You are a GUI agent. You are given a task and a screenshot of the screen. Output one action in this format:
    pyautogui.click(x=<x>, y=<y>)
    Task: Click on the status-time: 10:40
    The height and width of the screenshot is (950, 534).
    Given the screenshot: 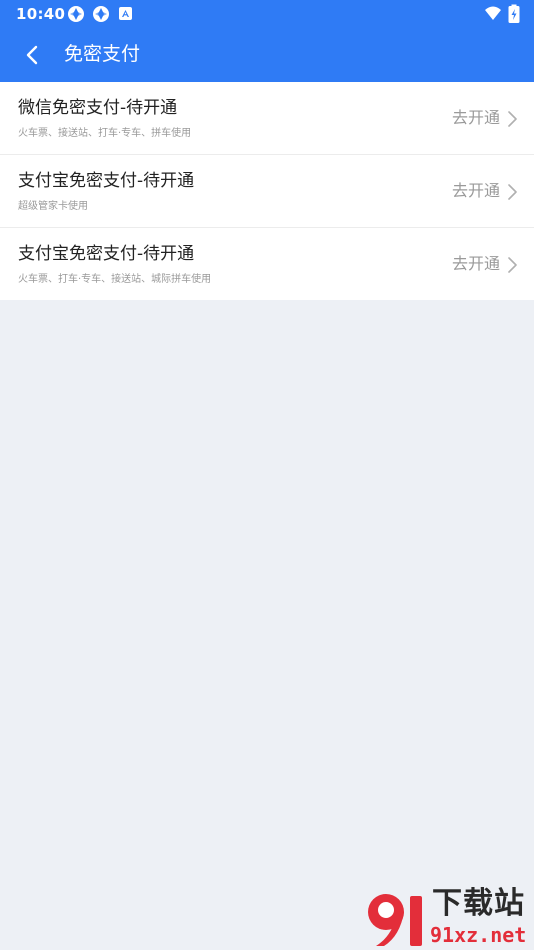 What is the action you would take?
    pyautogui.click(x=41, y=14)
    